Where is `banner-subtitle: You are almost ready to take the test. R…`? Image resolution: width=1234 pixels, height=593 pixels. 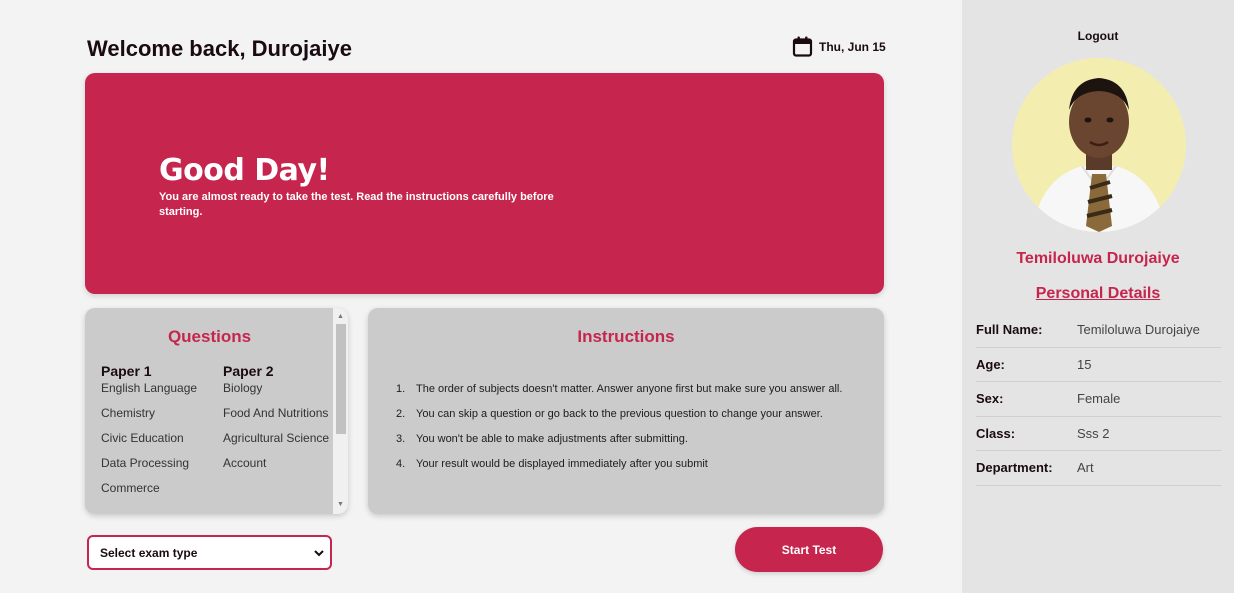 banner-subtitle: You are almost ready to take the test. R… is located at coordinates (356, 204).